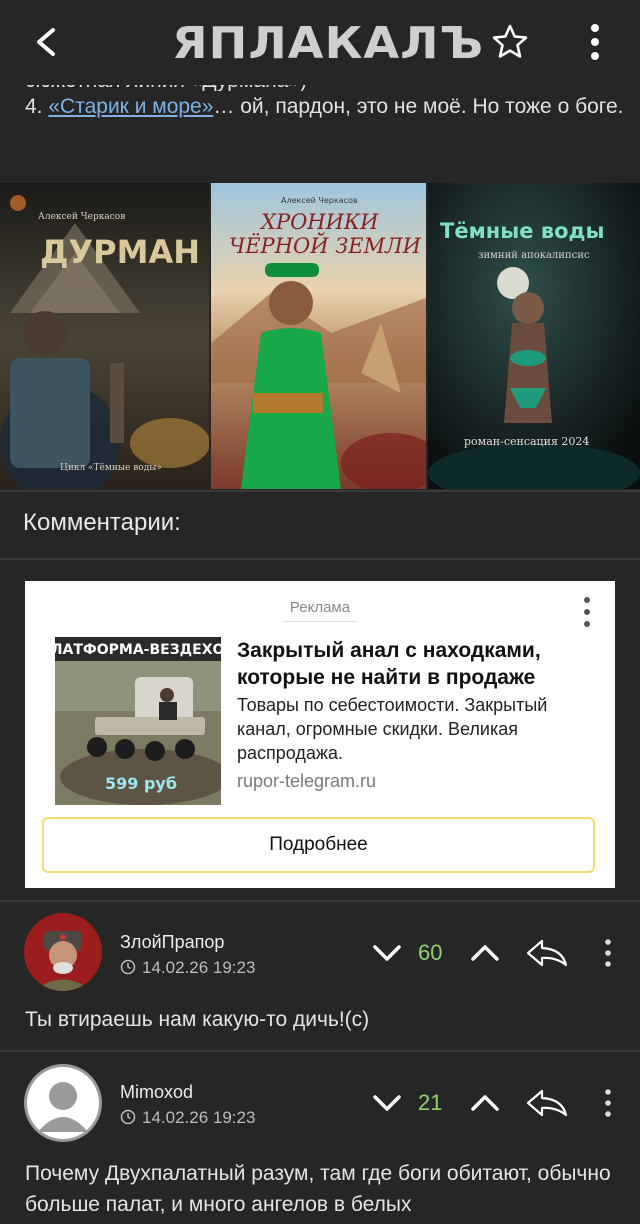  What do you see at coordinates (534, 255) in the screenshot?
I see `cover3-subtitle: зимний апокалипсис` at bounding box center [534, 255].